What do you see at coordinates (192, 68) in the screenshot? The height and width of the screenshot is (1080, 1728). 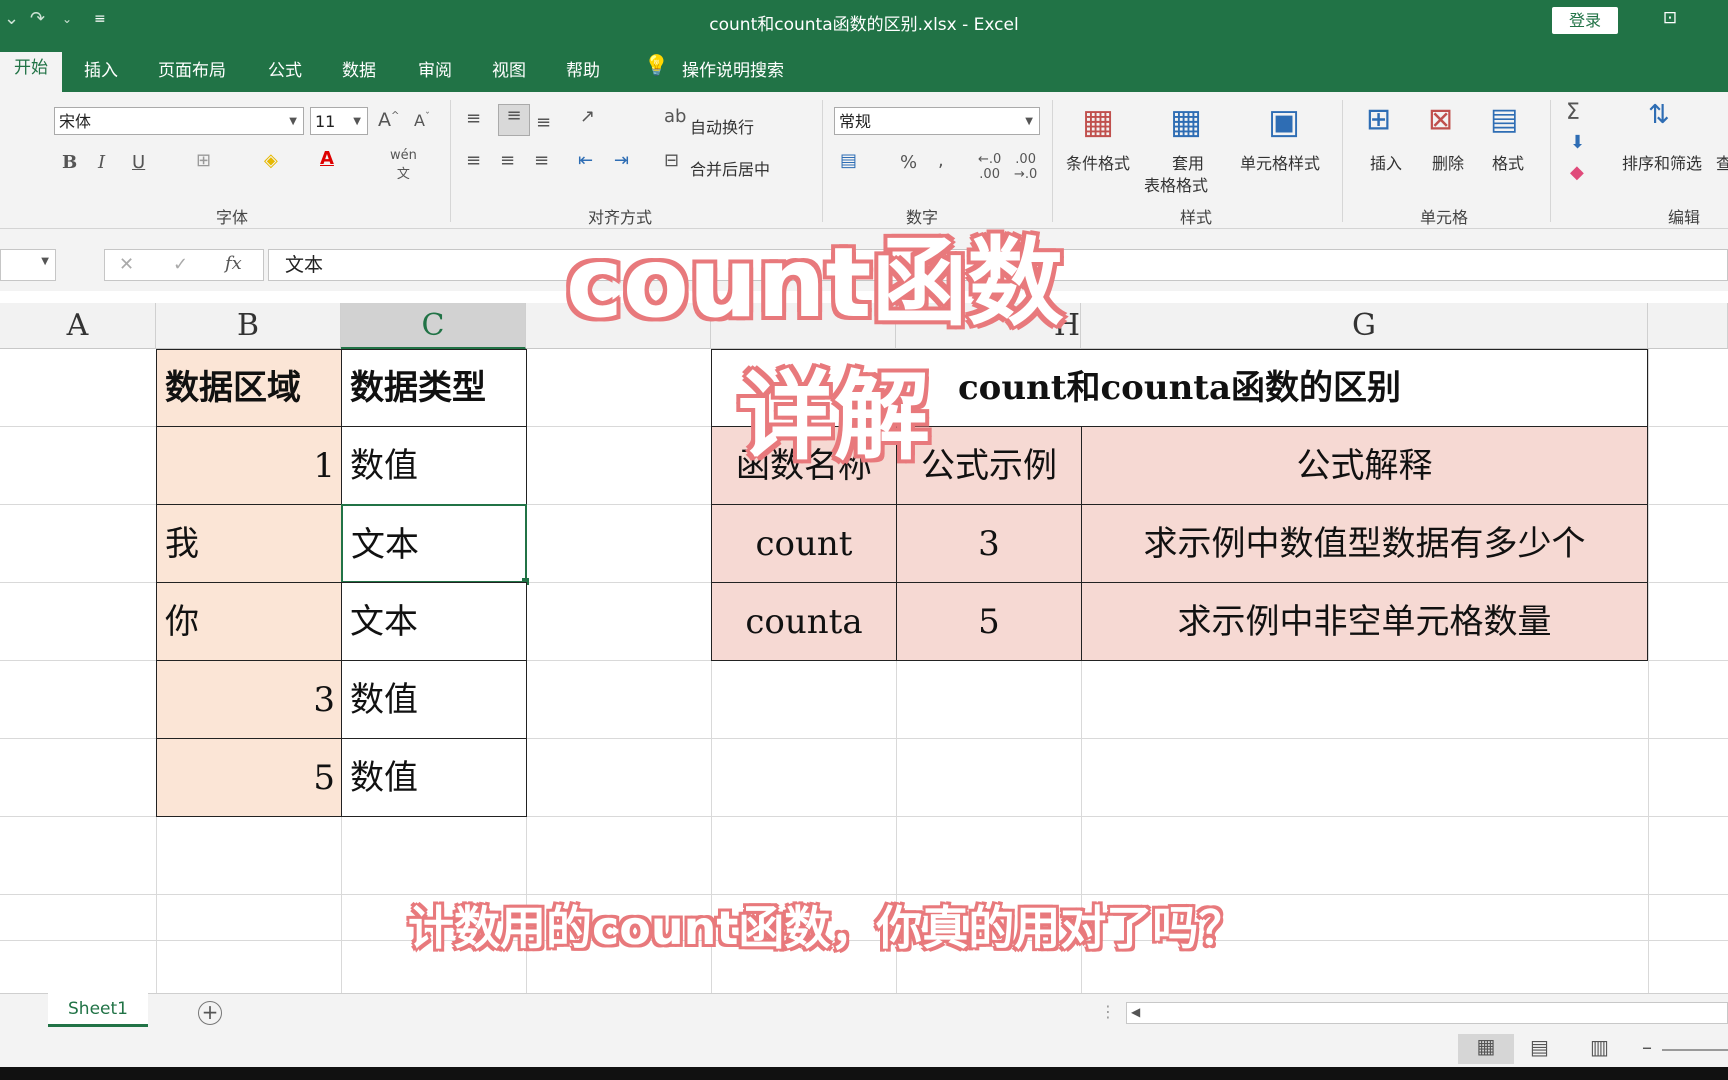 I see `tab-page-layout: 页面布局` at bounding box center [192, 68].